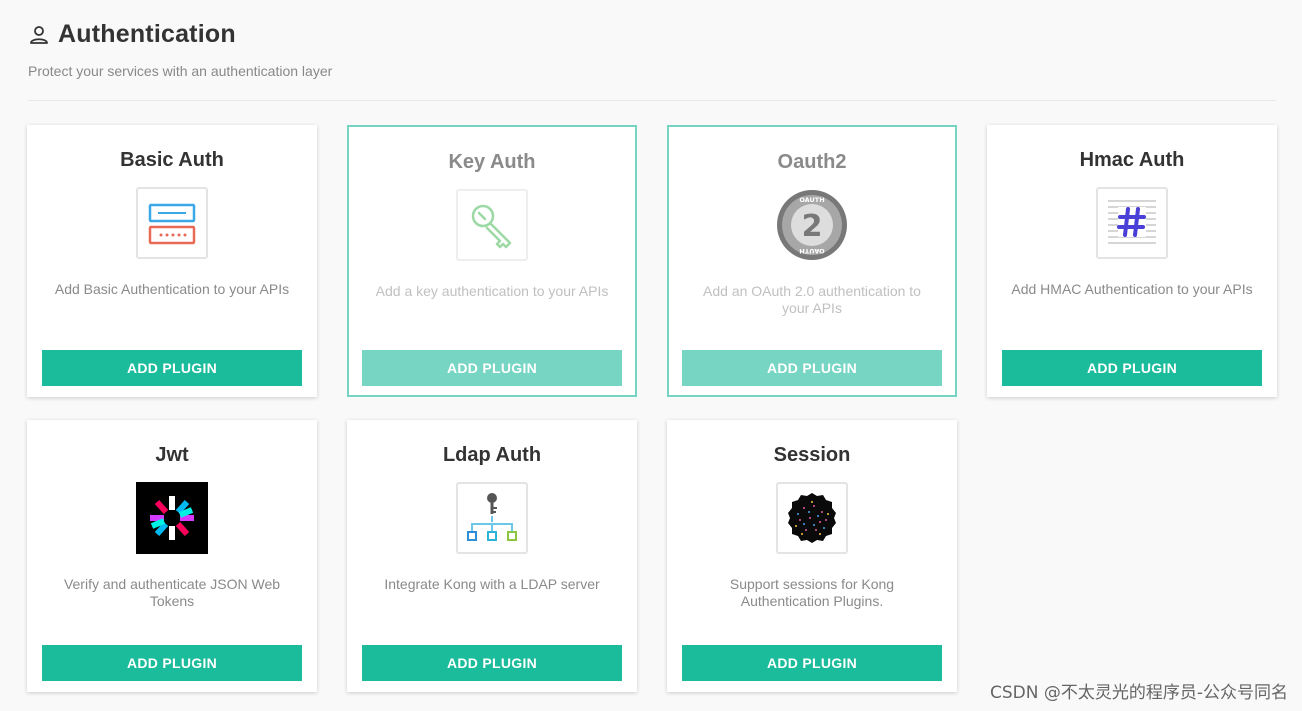  I want to click on add-plugin-button-oauth2: ADD PLUGIN, so click(812, 368).